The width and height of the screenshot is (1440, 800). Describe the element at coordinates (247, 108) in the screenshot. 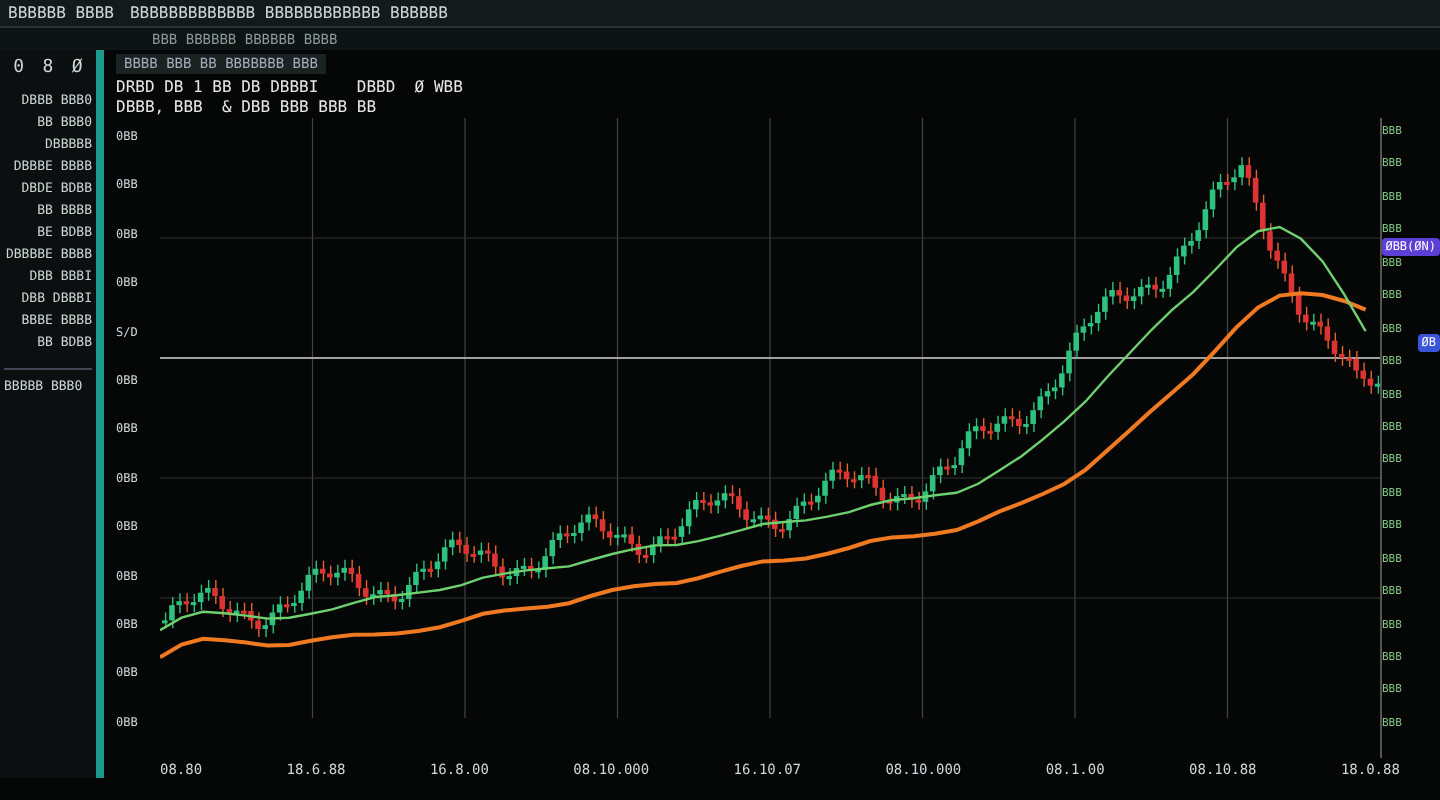

I see `chart-header: DBBB, BBB & DBB BBB BBB BB` at that location.